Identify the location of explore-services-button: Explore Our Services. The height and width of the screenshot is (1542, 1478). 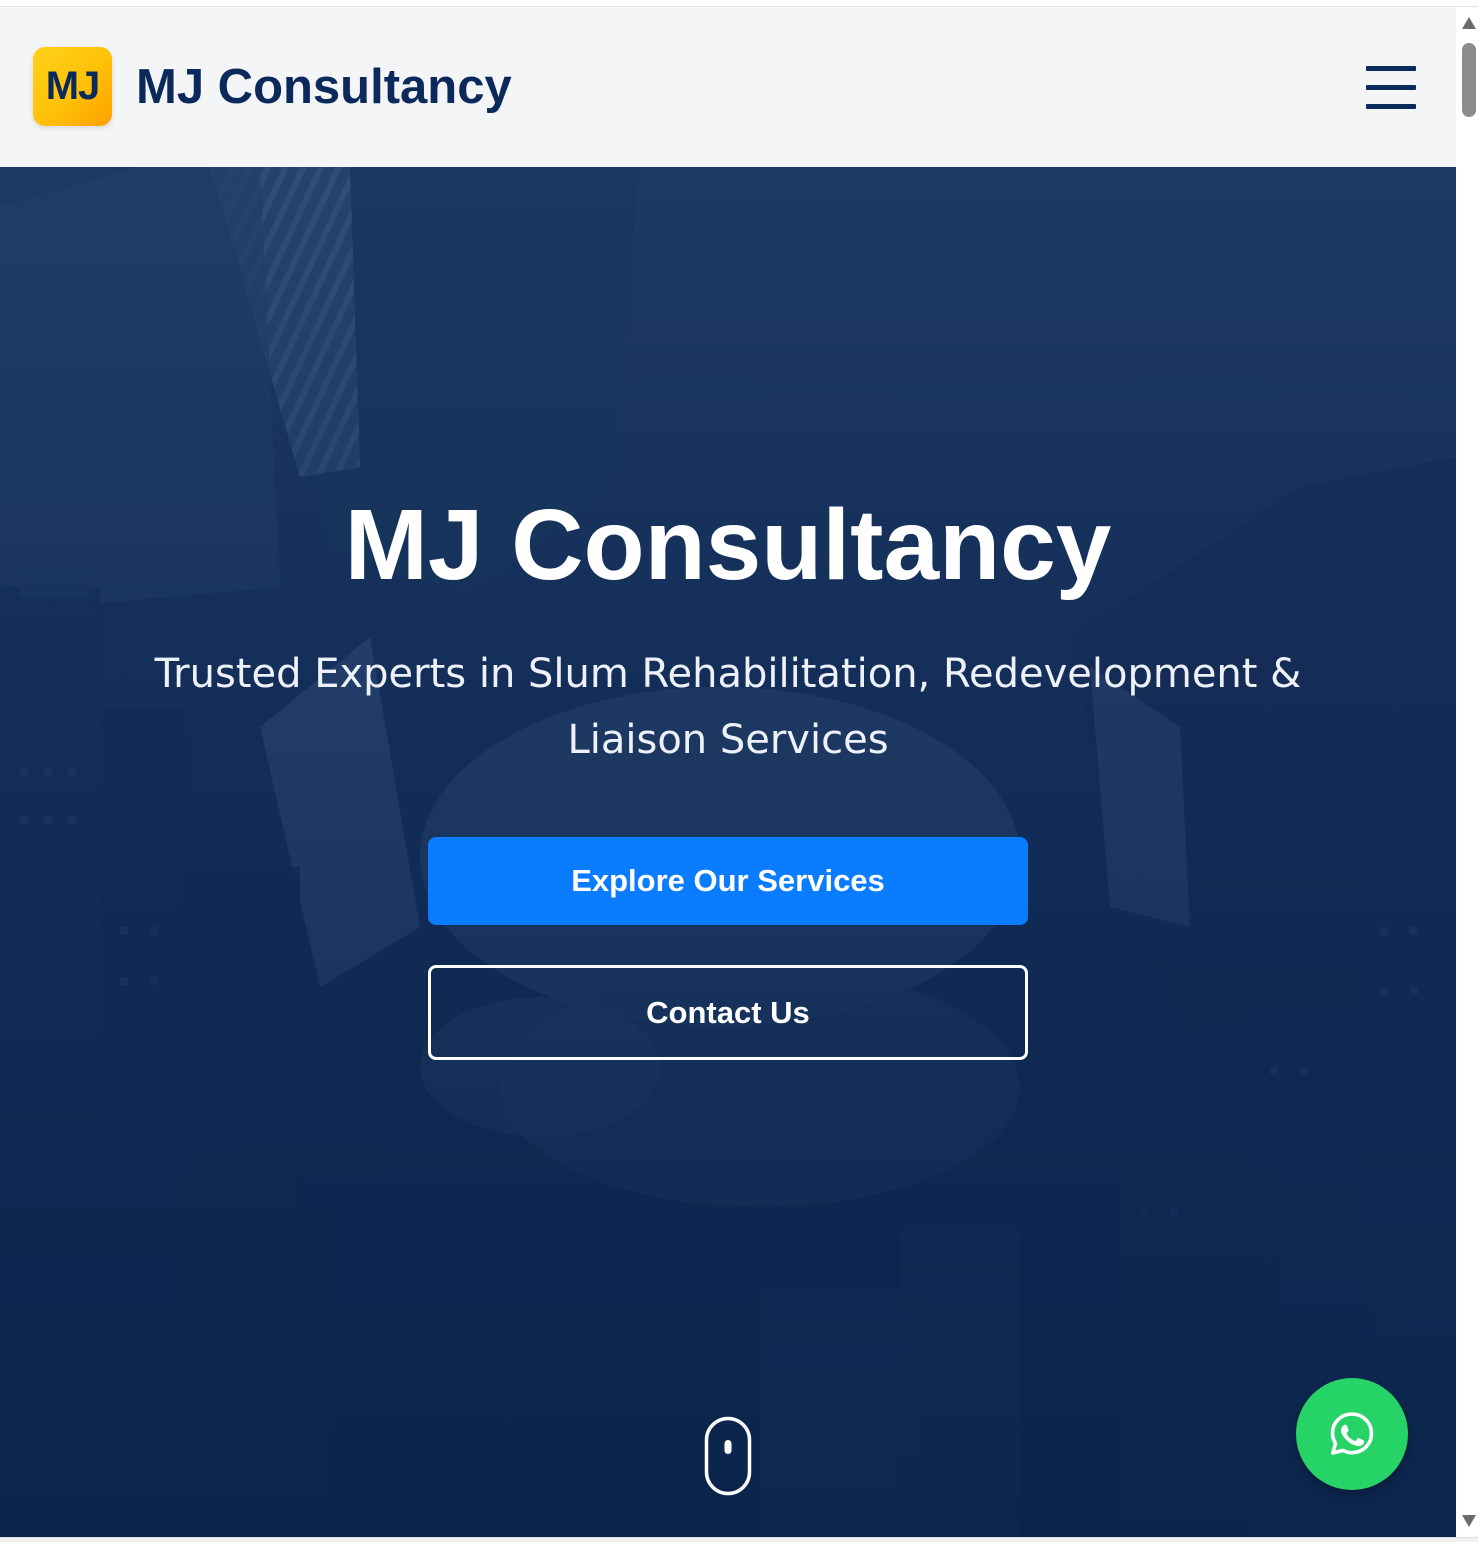
(728, 881).